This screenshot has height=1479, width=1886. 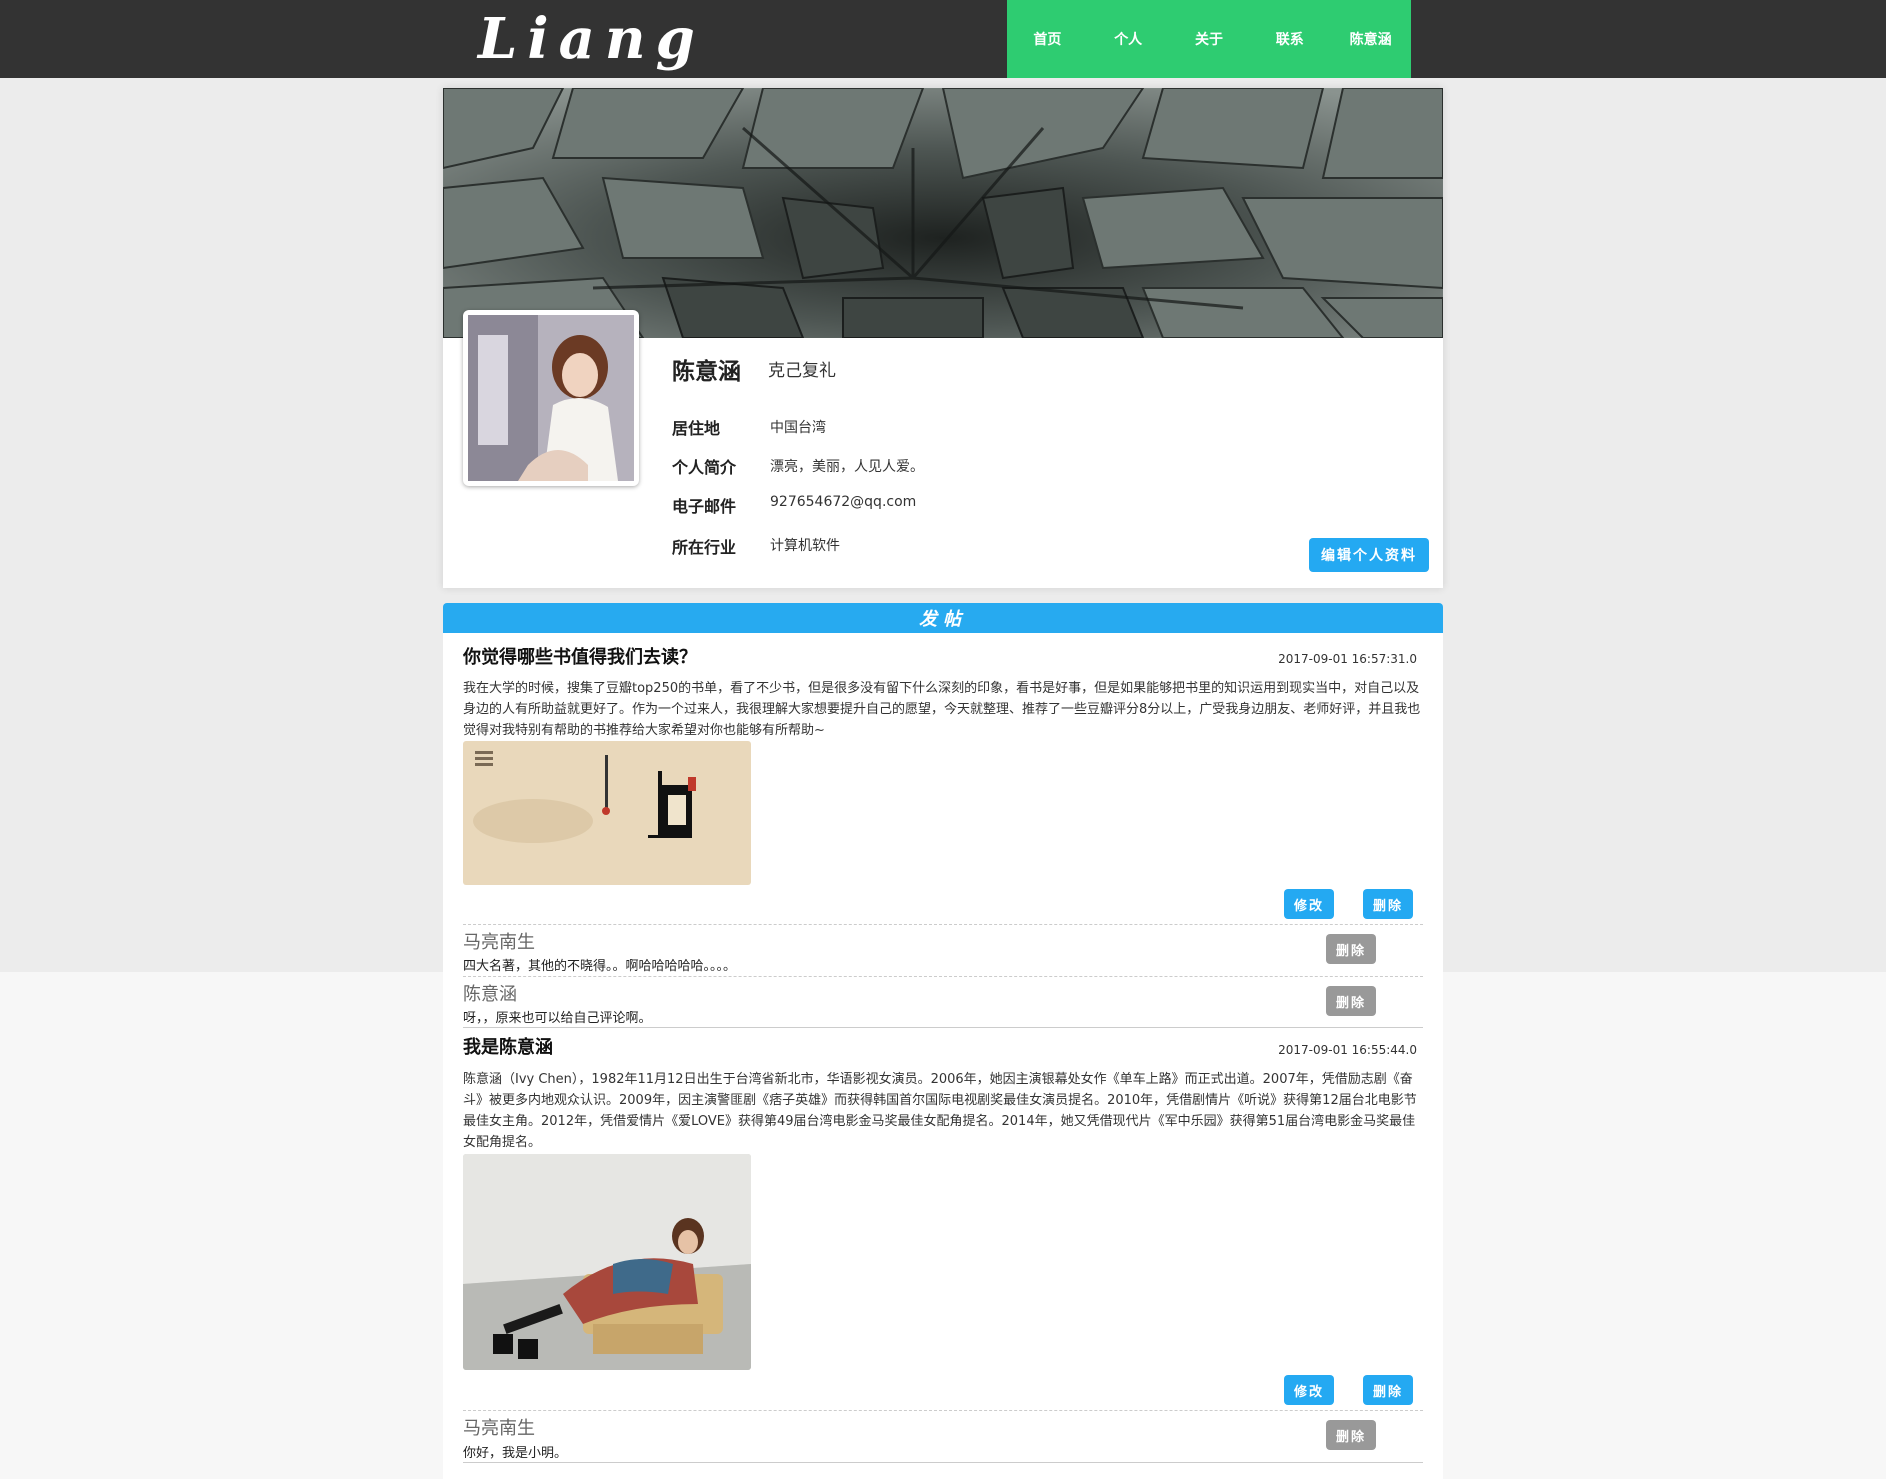 I want to click on comment-text: 呀，，原来也可以给自己评论啊。, so click(x=557, y=1018).